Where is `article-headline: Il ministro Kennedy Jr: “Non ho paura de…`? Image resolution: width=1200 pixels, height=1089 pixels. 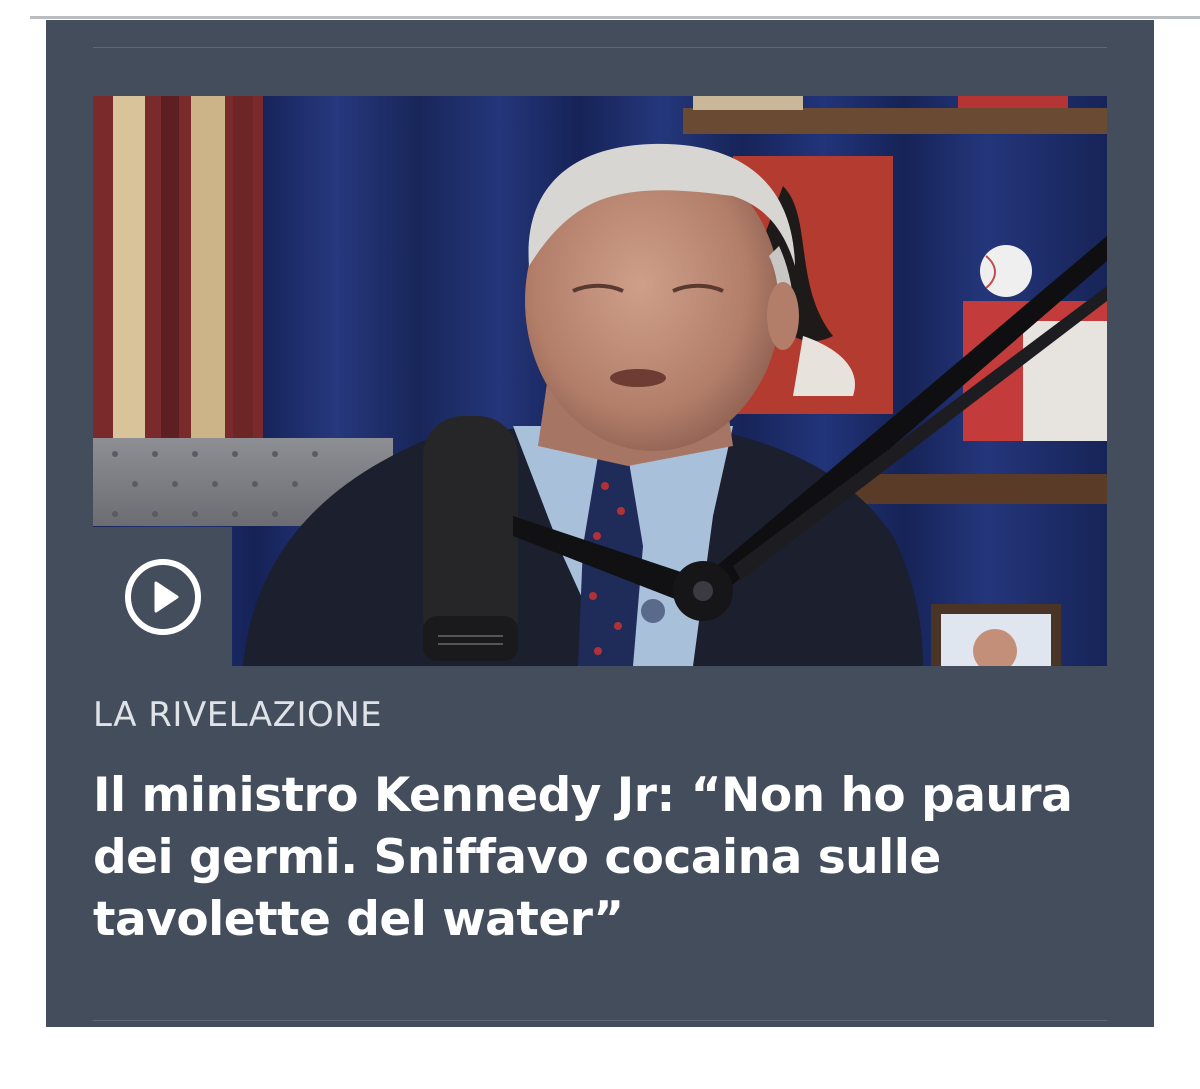
article-headline: Il ministro Kennedy Jr: “Non ho paura de… is located at coordinates (593, 858).